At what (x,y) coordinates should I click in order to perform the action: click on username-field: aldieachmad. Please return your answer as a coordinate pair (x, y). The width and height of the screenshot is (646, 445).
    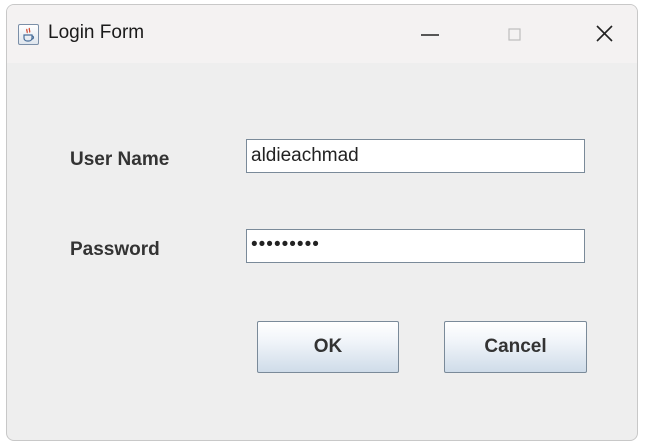
    Looking at the image, I should click on (415, 156).